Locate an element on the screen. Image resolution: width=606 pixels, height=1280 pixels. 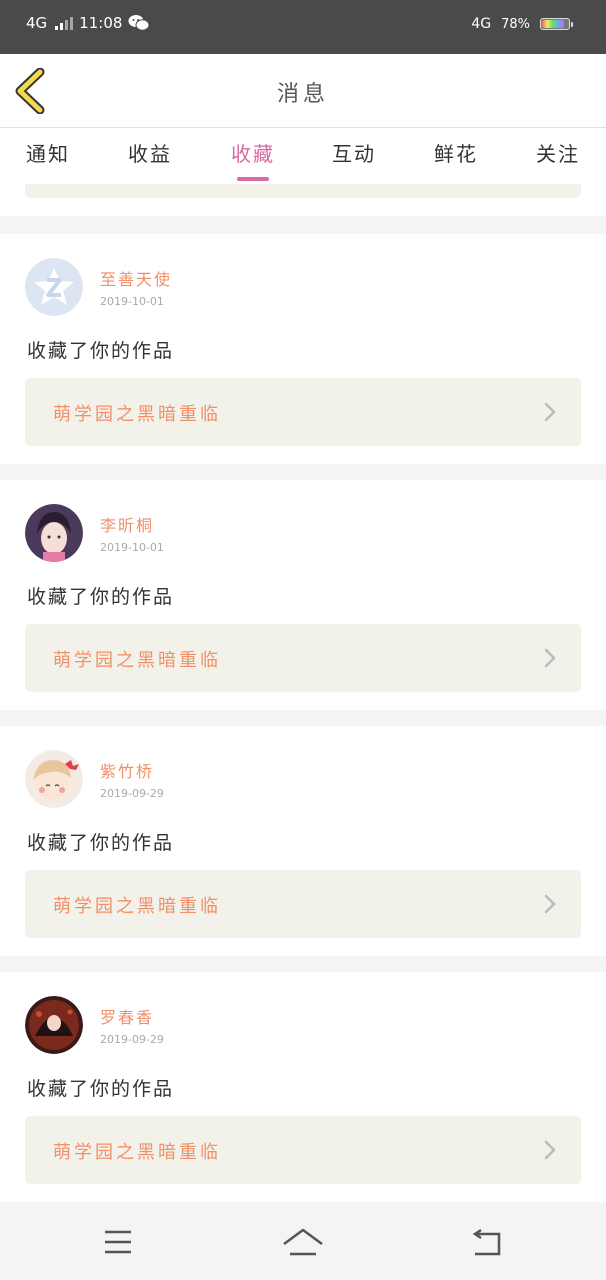
tab-notice: 通知 is located at coordinates (48, 152).